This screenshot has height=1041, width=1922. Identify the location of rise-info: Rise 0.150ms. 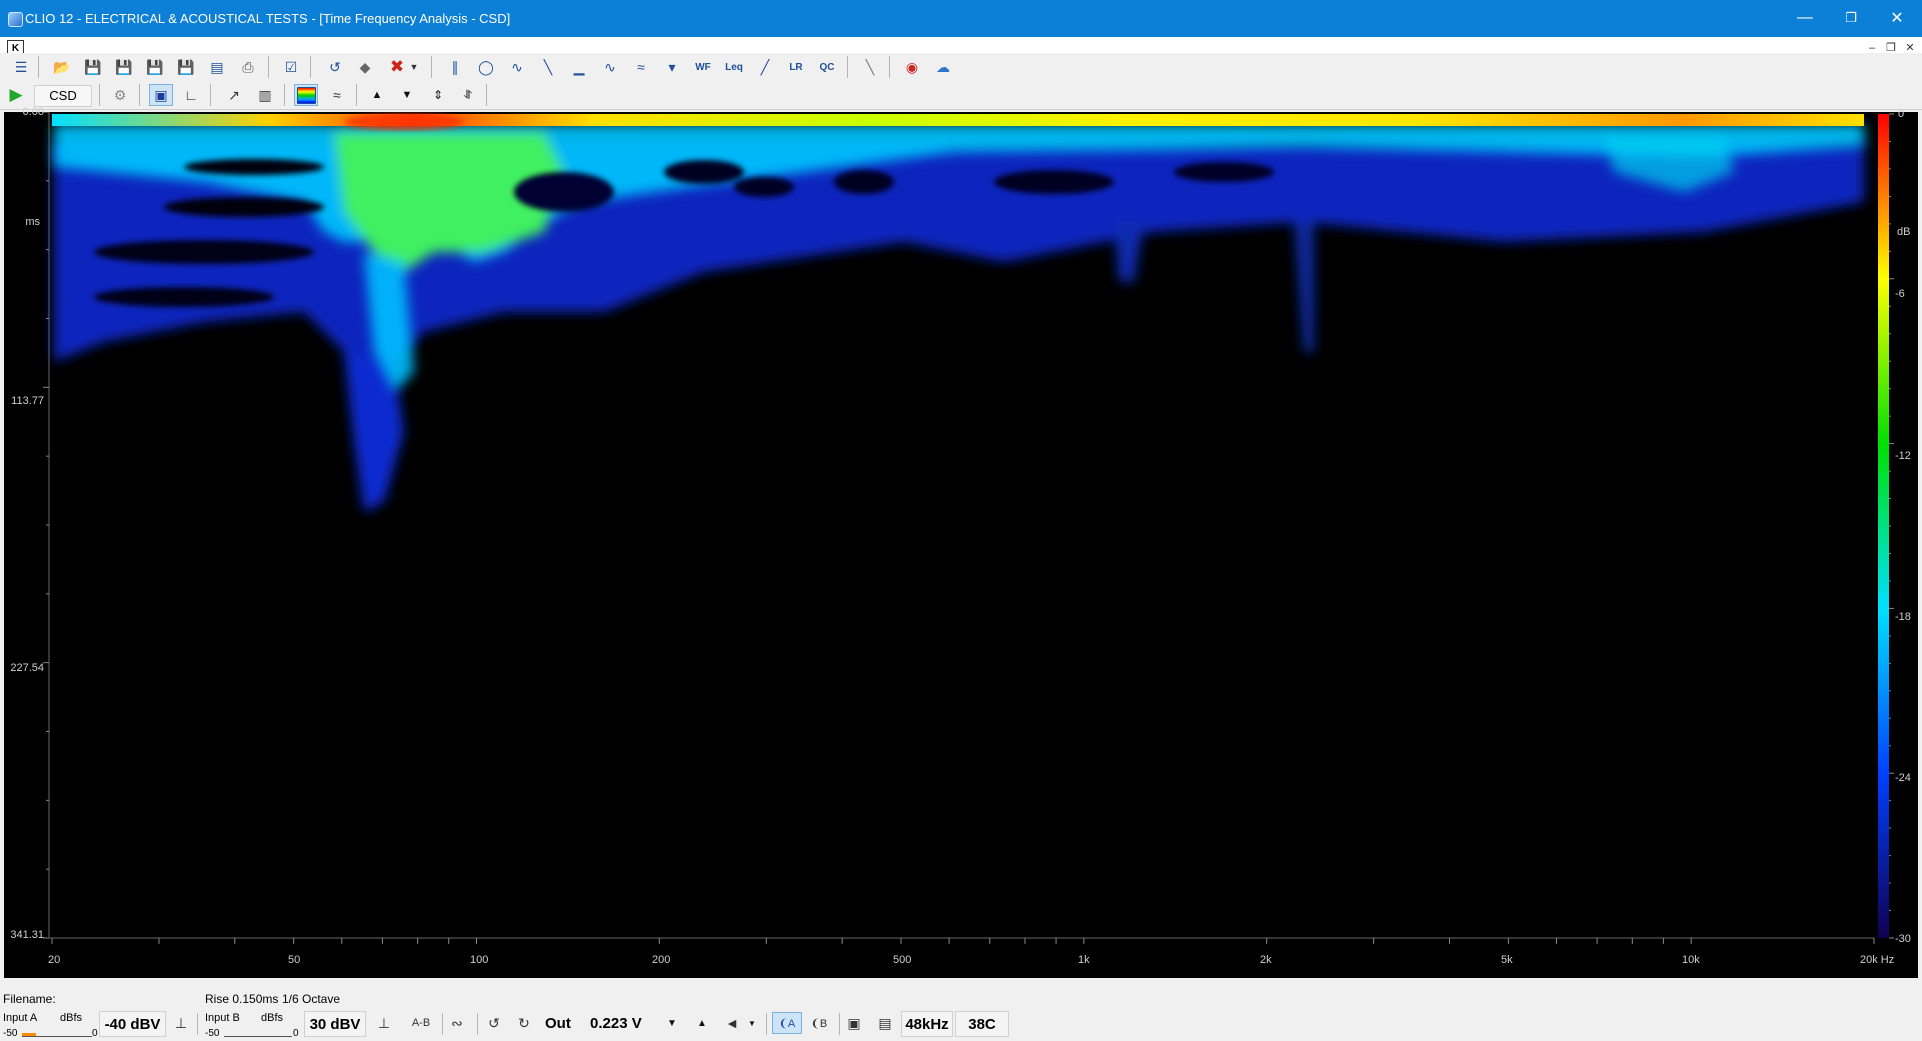
(242, 999).